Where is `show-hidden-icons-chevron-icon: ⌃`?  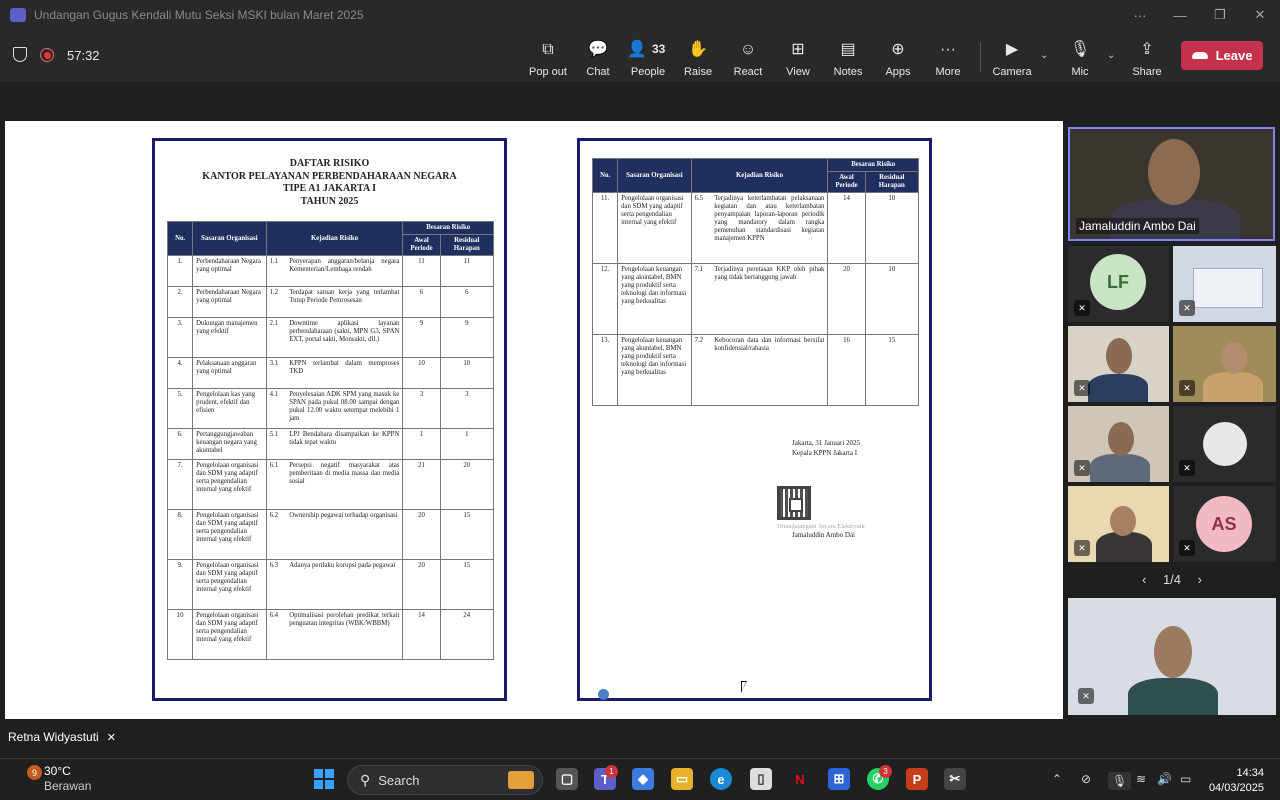
show-hidden-icons-chevron-icon: ⌃ is located at coordinates (1057, 779).